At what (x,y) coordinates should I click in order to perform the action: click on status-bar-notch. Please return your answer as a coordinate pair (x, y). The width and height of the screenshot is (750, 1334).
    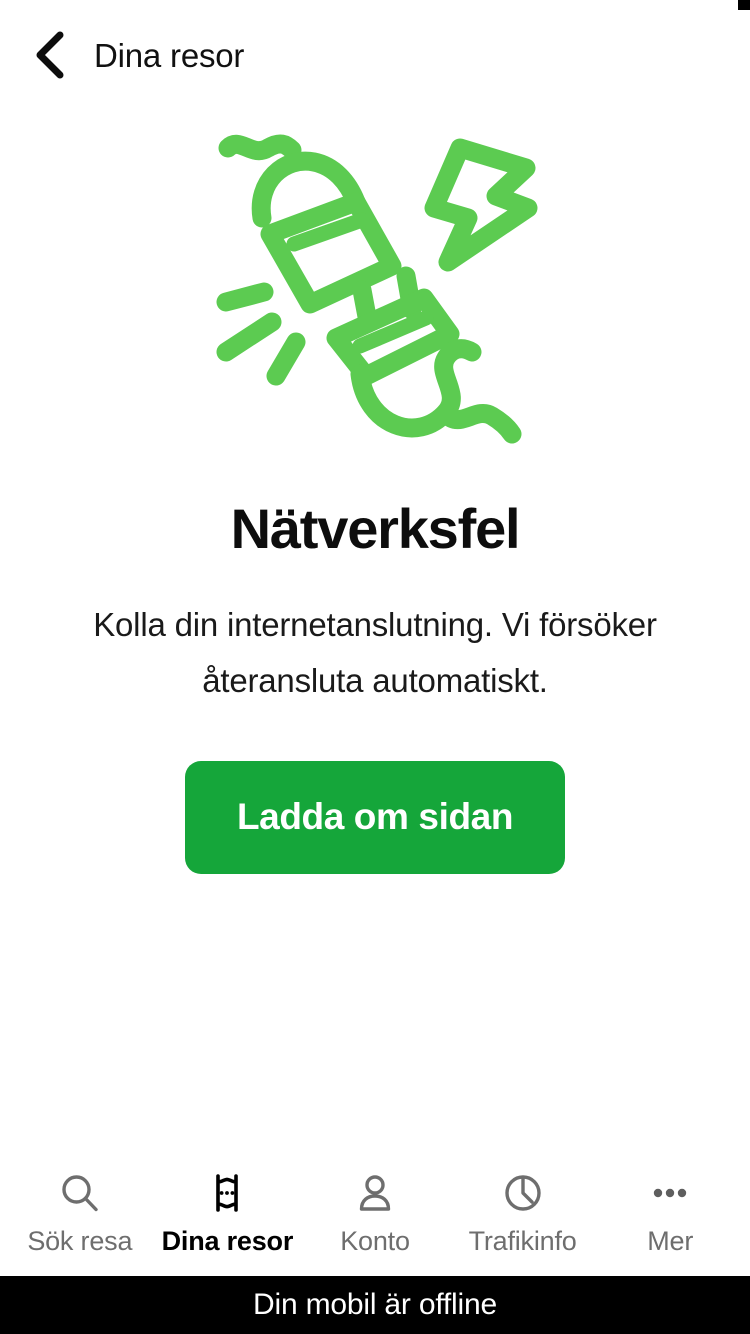
    Looking at the image, I should click on (744, 5).